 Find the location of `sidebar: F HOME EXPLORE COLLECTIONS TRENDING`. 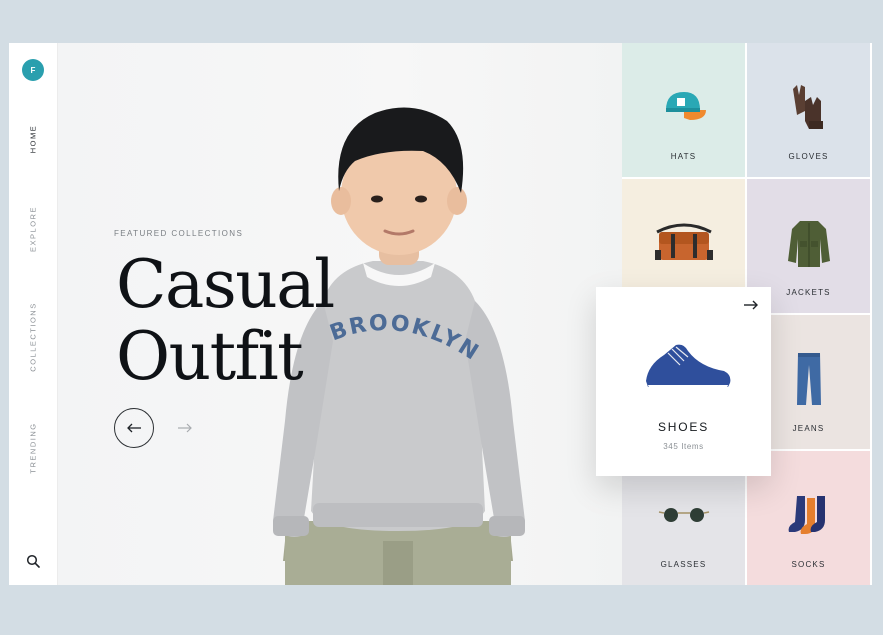

sidebar: F HOME EXPLORE COLLECTIONS TRENDING is located at coordinates (33, 314).